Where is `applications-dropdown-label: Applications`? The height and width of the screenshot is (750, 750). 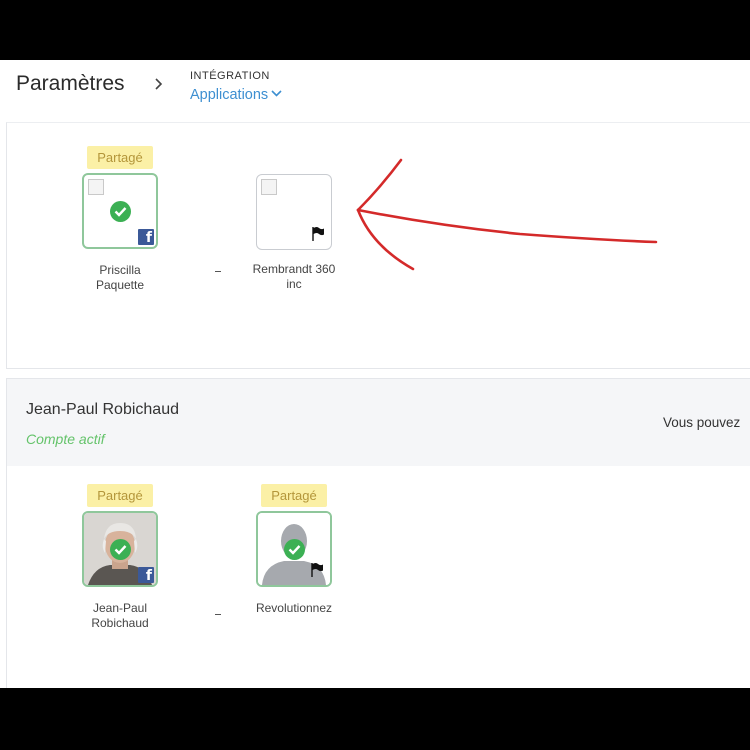 applications-dropdown-label: Applications is located at coordinates (229, 95).